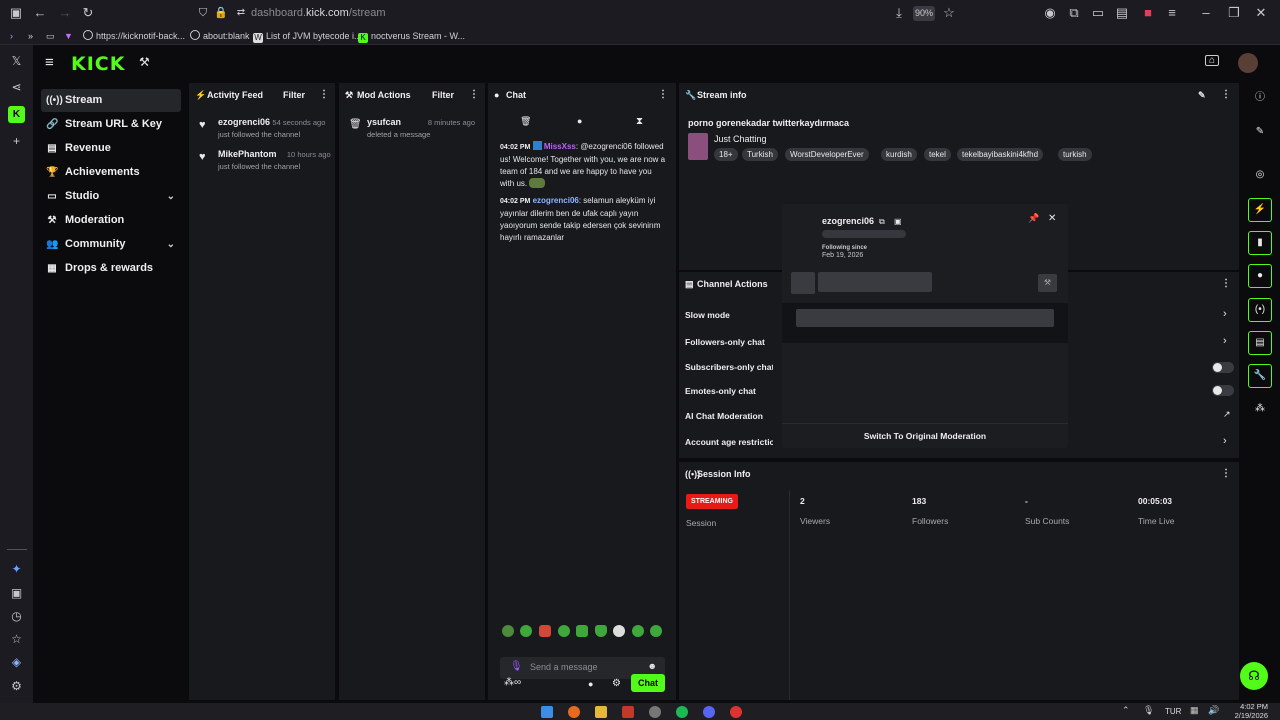 The width and height of the screenshot is (1280, 720). Describe the element at coordinates (1098, 13) in the screenshot. I see `container-icon: ▭` at that location.